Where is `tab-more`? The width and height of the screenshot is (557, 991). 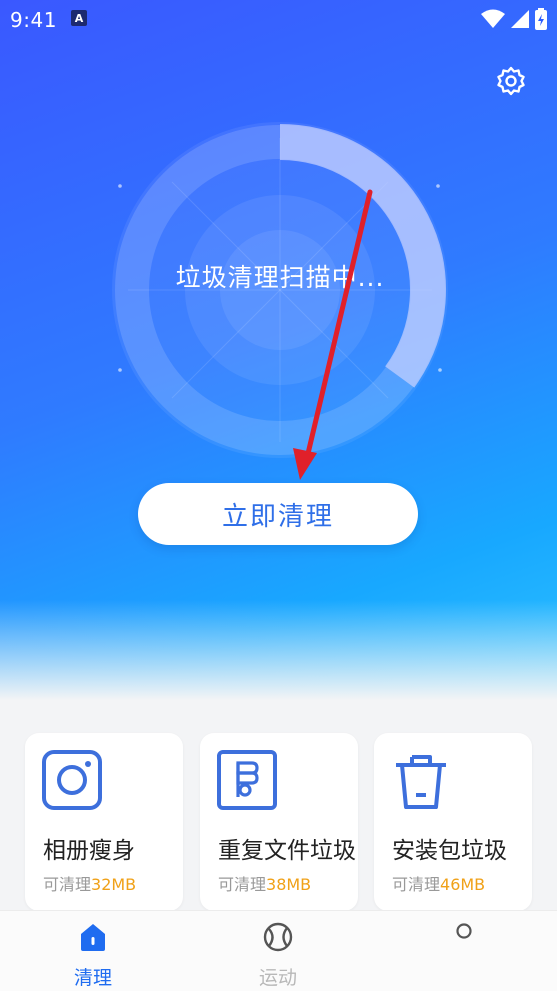
tab-more is located at coordinates (464, 951).